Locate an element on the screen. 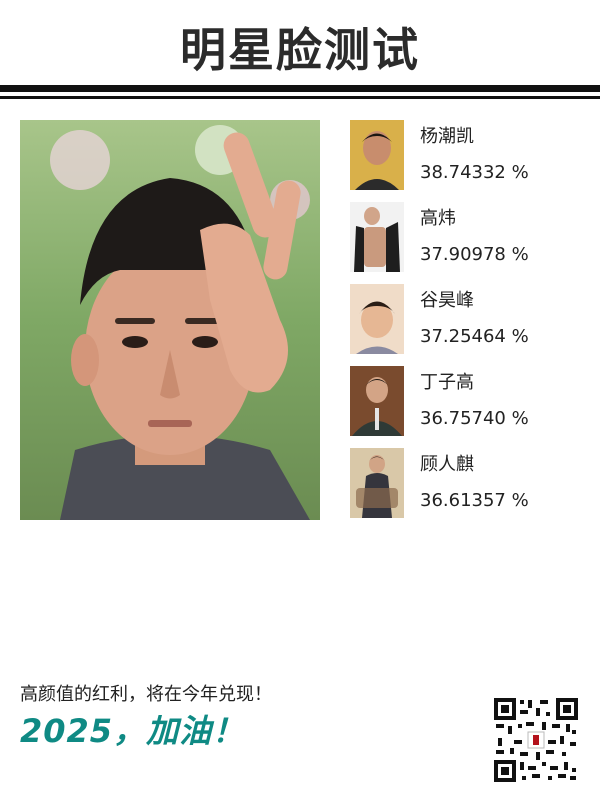 The width and height of the screenshot is (600, 800). qr-code-icon is located at coordinates (536, 740).